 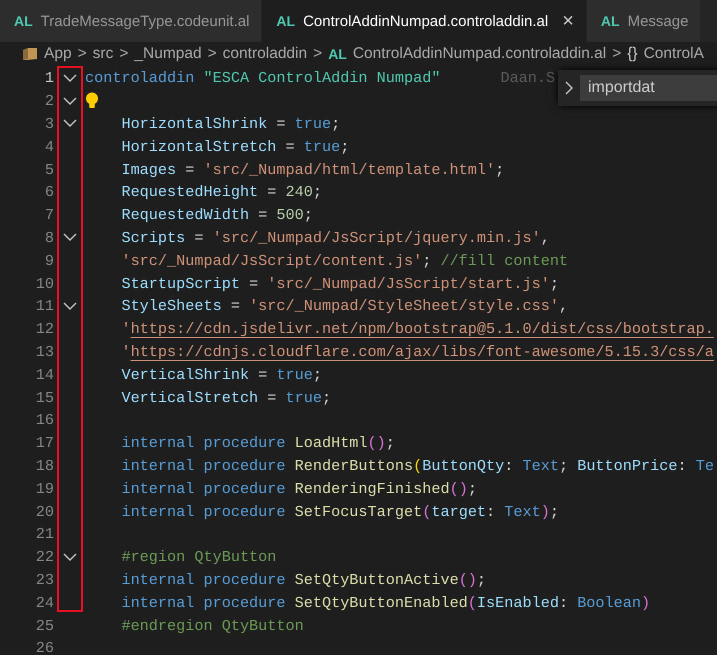 What do you see at coordinates (44, 351) in the screenshot?
I see `line-number: 13` at bounding box center [44, 351].